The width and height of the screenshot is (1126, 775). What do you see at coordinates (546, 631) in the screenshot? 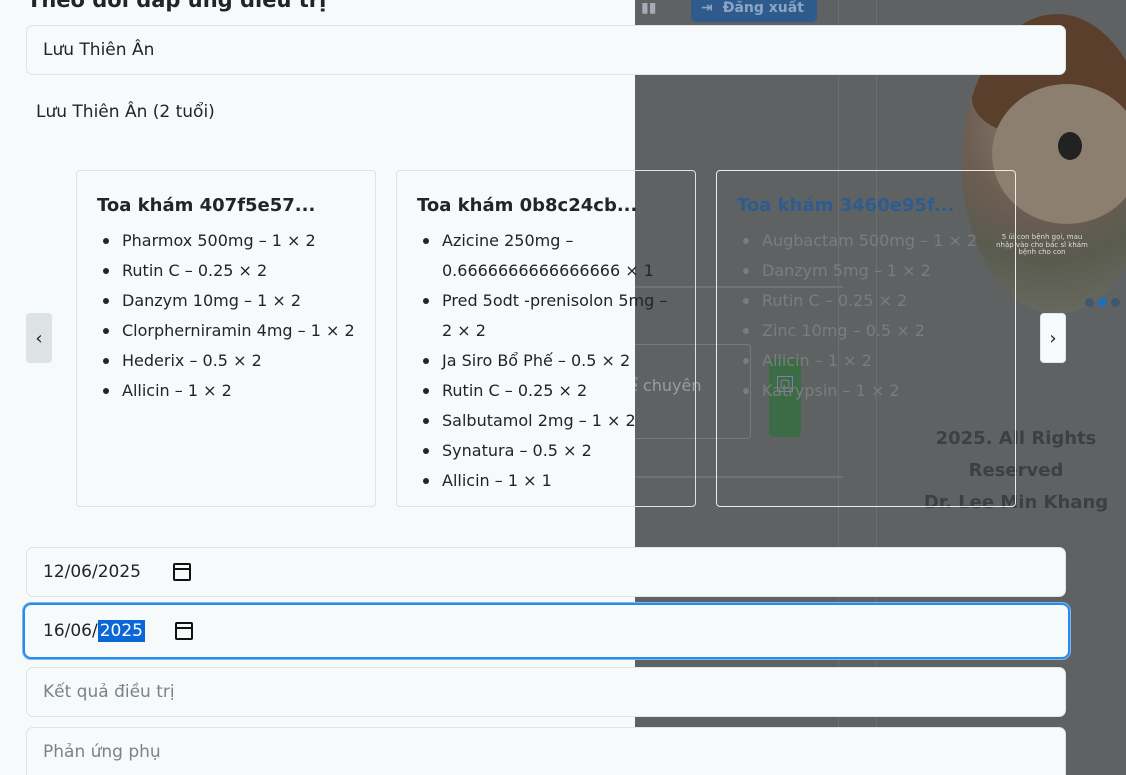
I see `end-date-input: 16/06/2025` at bounding box center [546, 631].